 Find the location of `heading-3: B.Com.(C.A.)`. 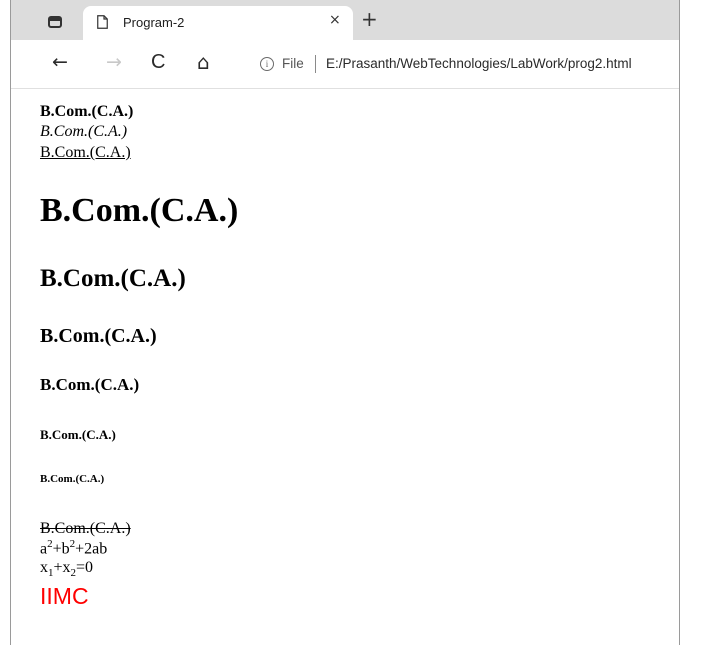

heading-3: B.Com.(C.A.) is located at coordinates (98, 336).